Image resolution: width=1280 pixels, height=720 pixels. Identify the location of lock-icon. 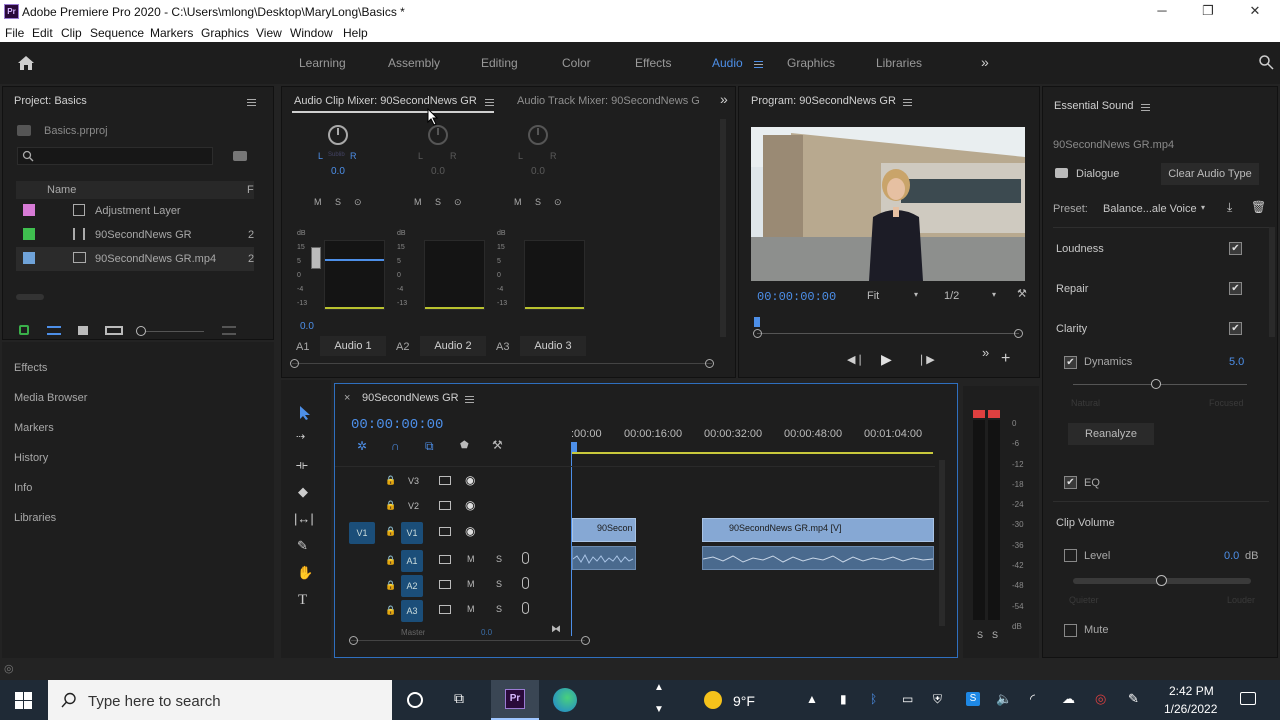
(24, 330).